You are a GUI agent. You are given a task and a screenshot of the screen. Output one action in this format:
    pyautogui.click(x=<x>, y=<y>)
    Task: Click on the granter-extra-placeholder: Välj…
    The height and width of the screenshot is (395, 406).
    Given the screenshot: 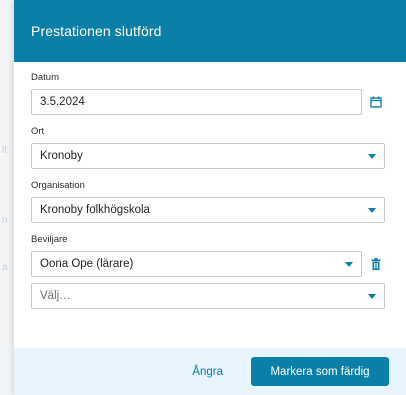 What is the action you would take?
    pyautogui.click(x=55, y=296)
    